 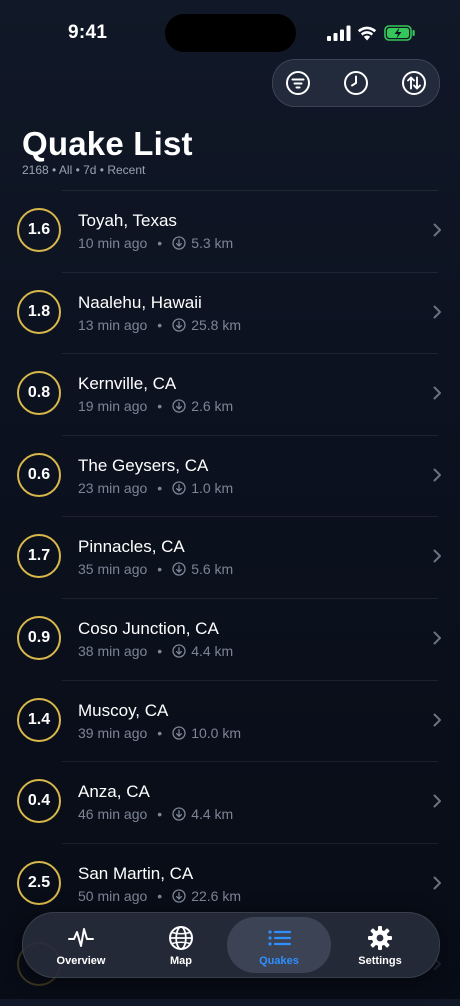 I want to click on magnitude-badge: 0.6, so click(x=39, y=474).